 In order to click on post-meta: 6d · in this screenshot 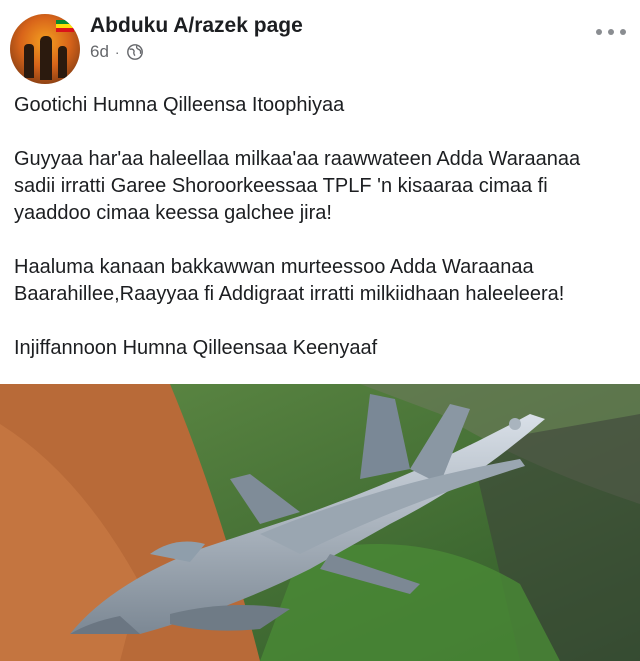, I will do `click(117, 52)`.